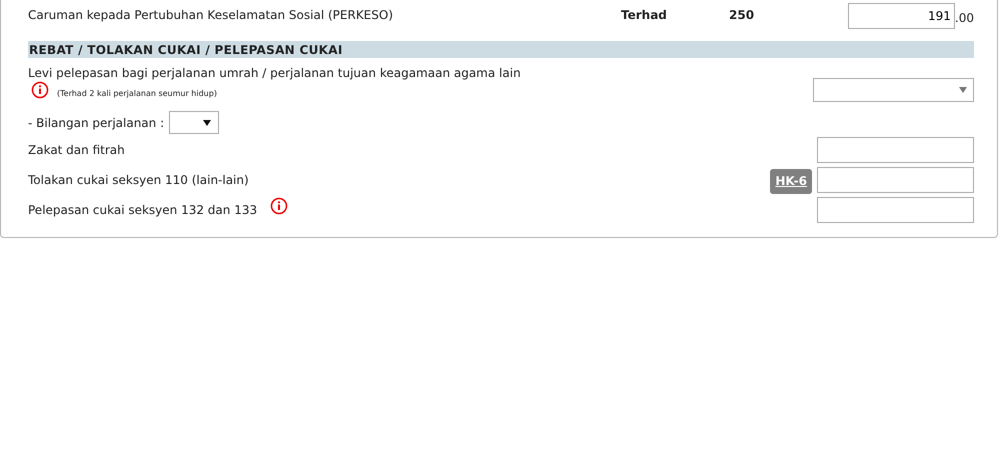  Describe the element at coordinates (137, 93) in the screenshot. I see `limit-note: (Terhad 2 kali perjalanan seumur hidup)` at that location.